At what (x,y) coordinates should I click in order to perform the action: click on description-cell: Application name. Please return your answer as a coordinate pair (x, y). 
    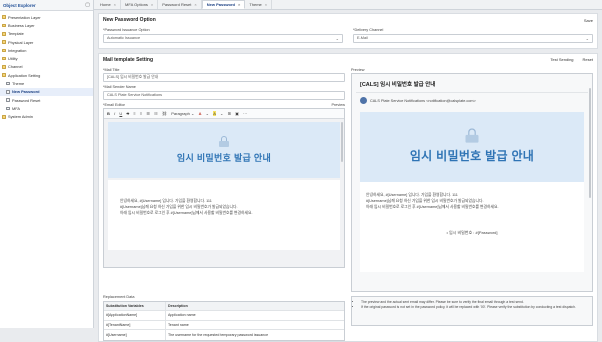
    Looking at the image, I should click on (182, 315).